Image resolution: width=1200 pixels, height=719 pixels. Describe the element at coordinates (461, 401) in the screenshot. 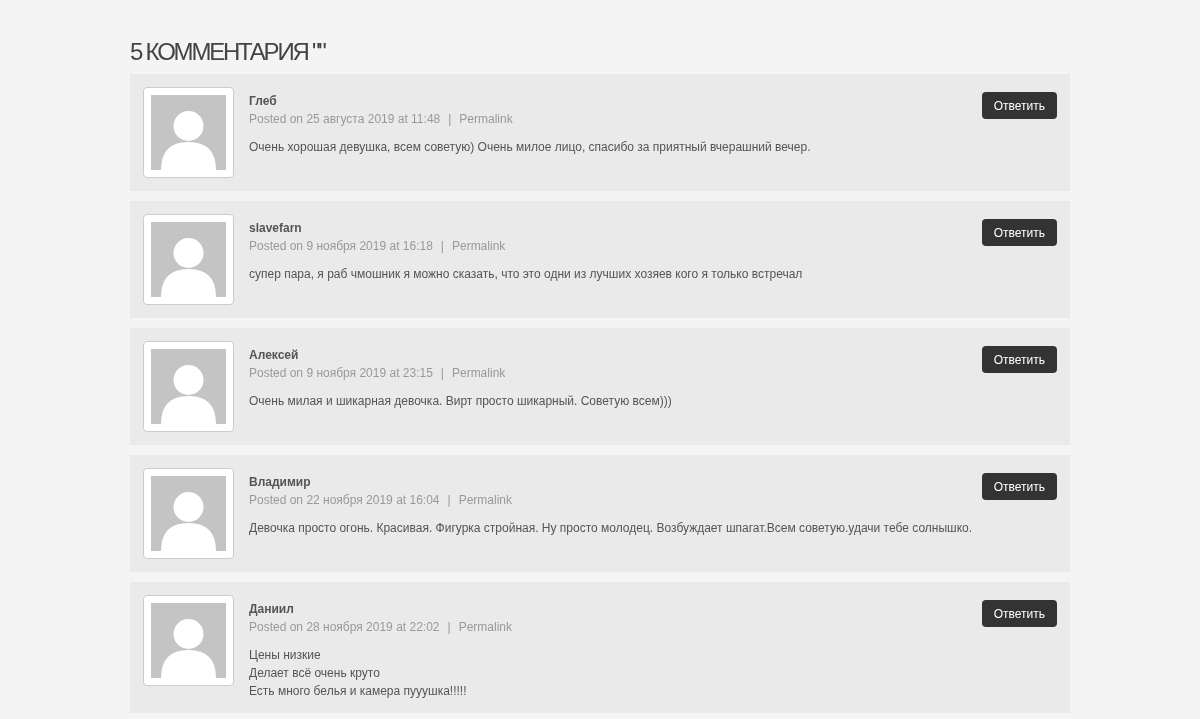

I see `comment-text: Очень милая и шикарная девочка. Вирт просто шикарный. Советую всем)))` at that location.